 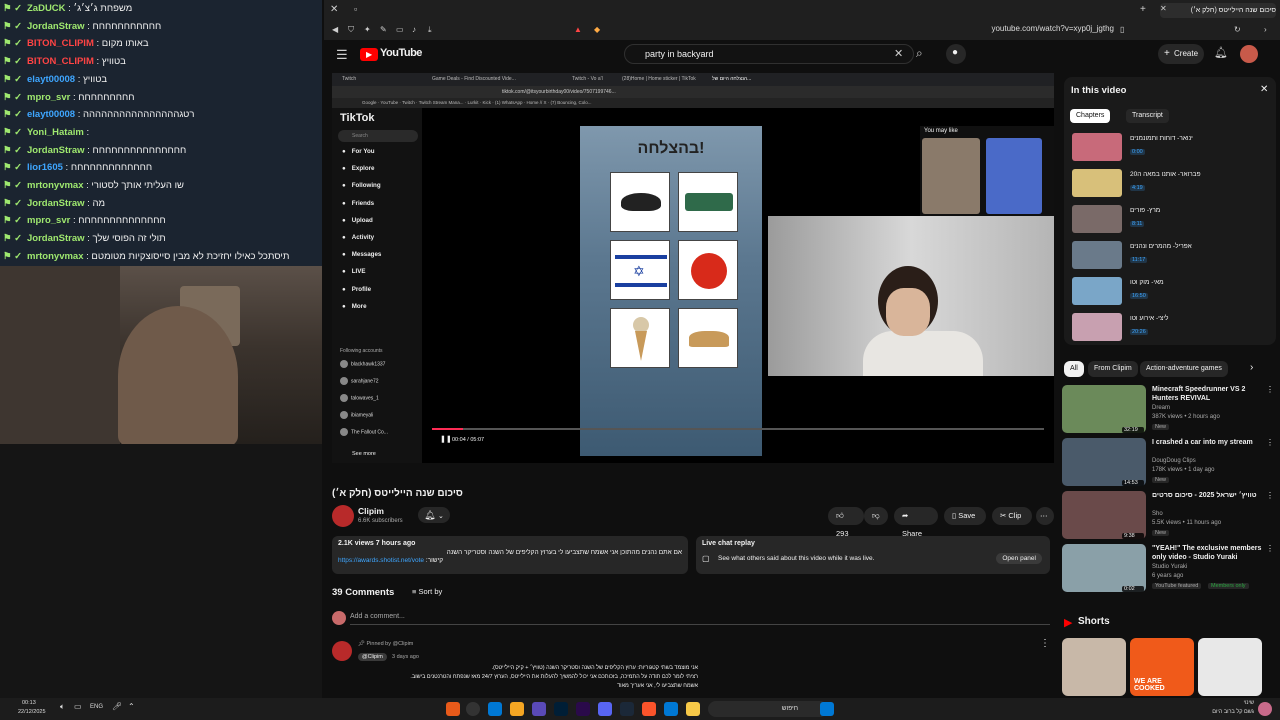 I want to click on chapter-item: פברואר- אותנו במאה ה20 4:19, so click(x=1170, y=183).